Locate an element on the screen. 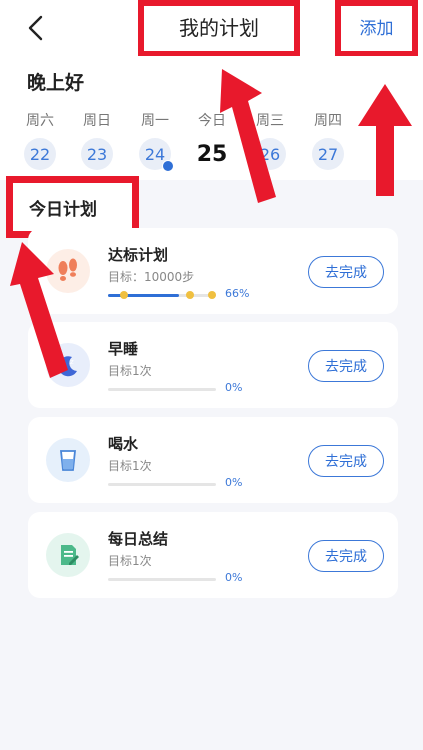 The height and width of the screenshot is (750, 423). add-button-highlight: 添加 is located at coordinates (376, 28).